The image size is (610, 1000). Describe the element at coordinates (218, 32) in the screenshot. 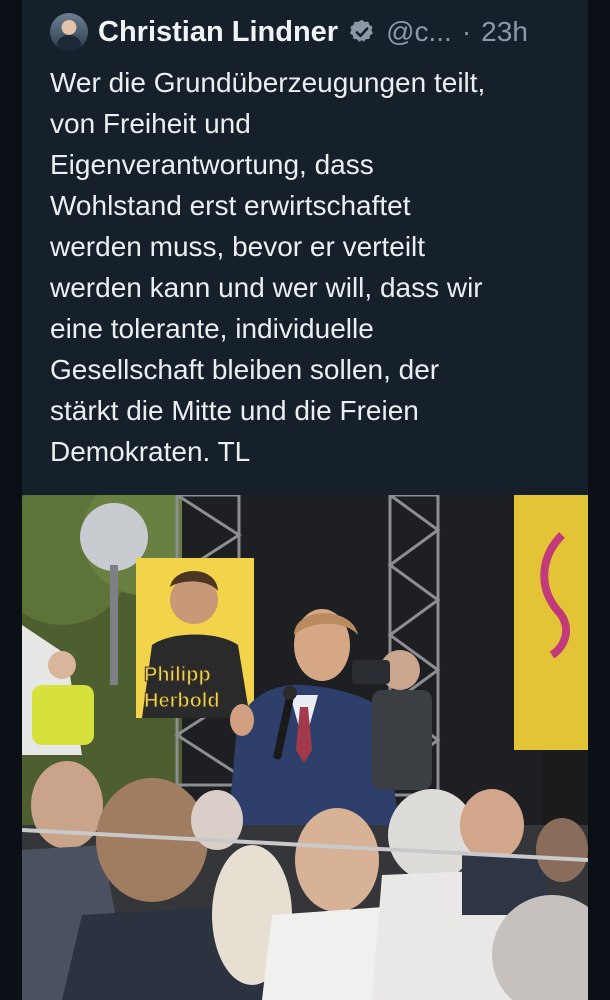

I see `author-name: Christian Lindner` at that location.